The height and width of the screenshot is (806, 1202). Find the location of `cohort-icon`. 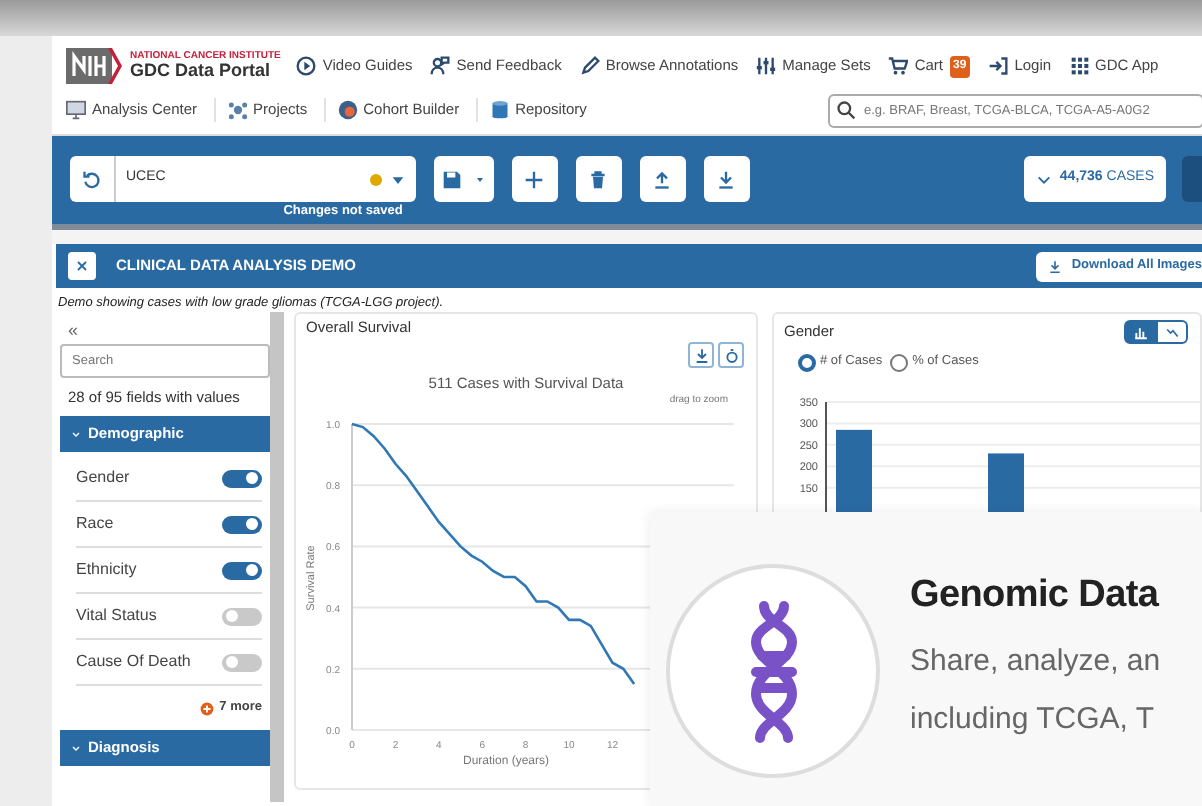

cohort-icon is located at coordinates (347, 110).